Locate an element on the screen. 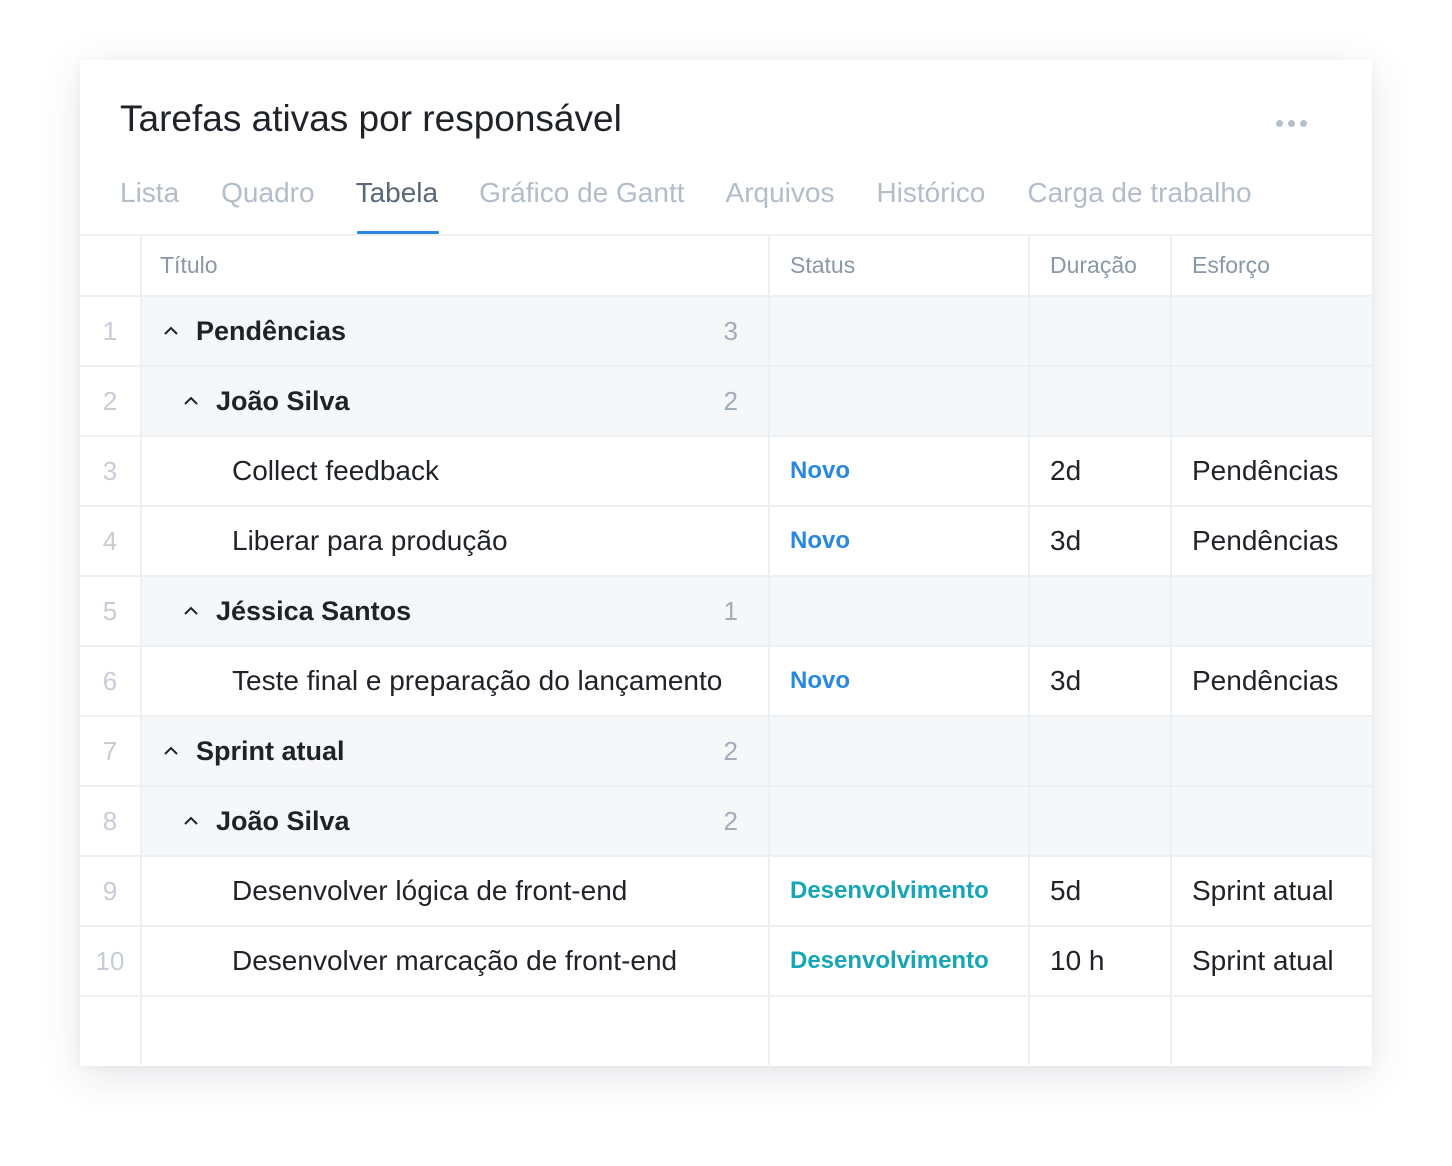 The height and width of the screenshot is (1166, 1452). group-count: 3 is located at coordinates (730, 330).